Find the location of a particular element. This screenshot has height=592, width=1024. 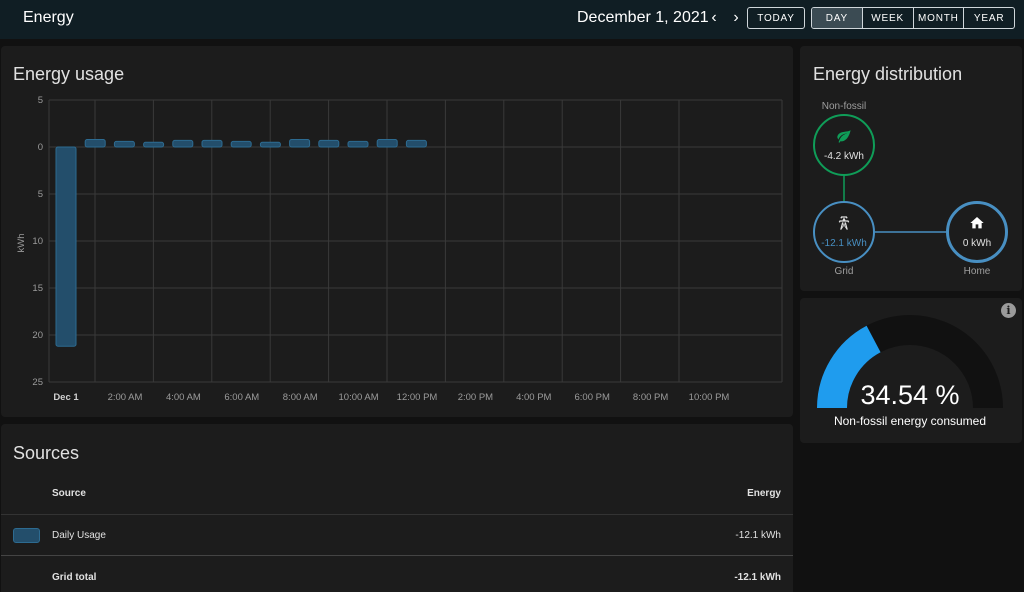

daily-usage-swatch is located at coordinates (26, 535).